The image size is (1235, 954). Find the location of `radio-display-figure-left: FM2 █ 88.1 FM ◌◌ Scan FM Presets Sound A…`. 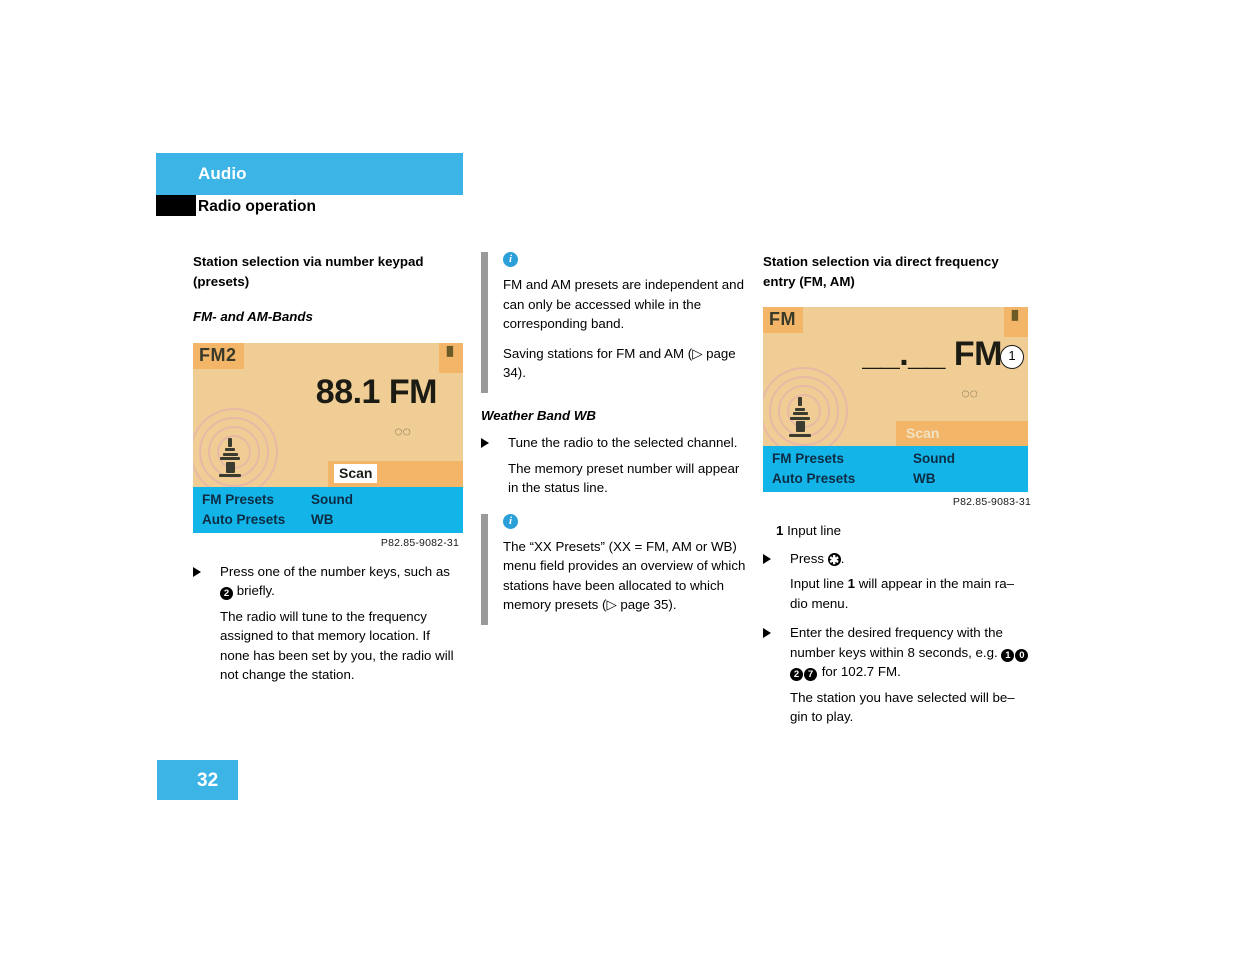

radio-display-figure-left: FM2 █ 88.1 FM ◌◌ Scan FM Presets Sound A… is located at coordinates (328, 437).